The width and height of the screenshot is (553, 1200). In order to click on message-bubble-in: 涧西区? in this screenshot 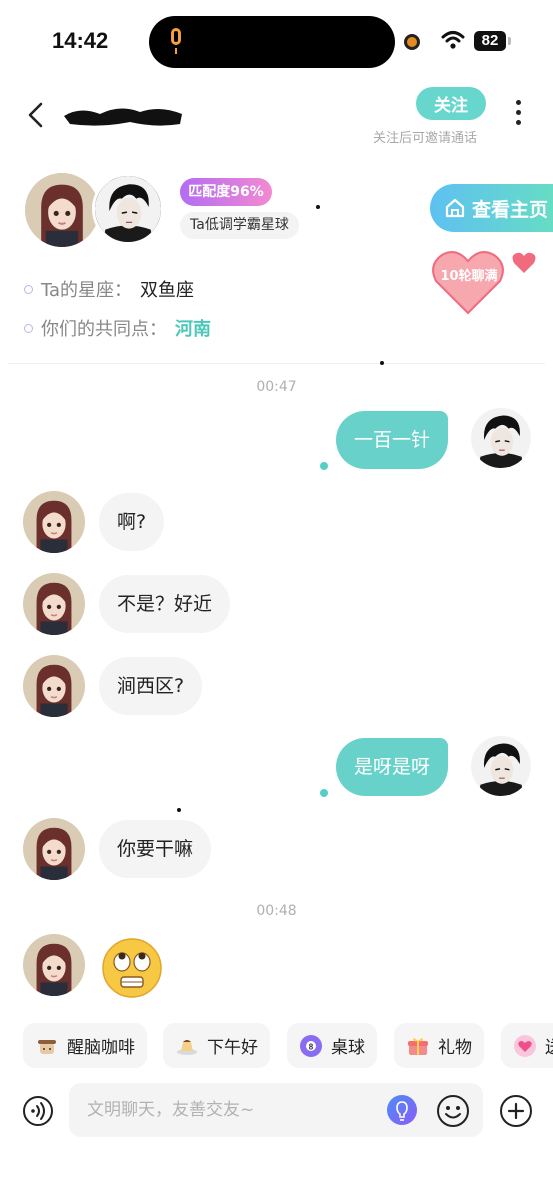, I will do `click(151, 686)`.